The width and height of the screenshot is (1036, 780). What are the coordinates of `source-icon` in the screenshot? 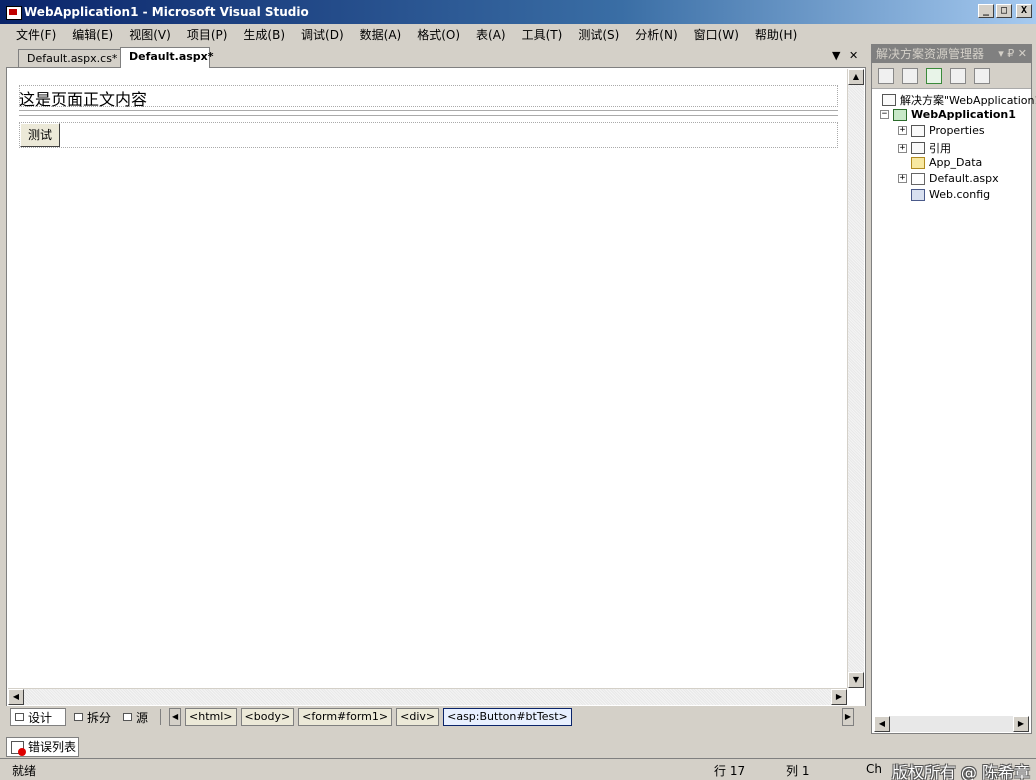 It's located at (128, 717).